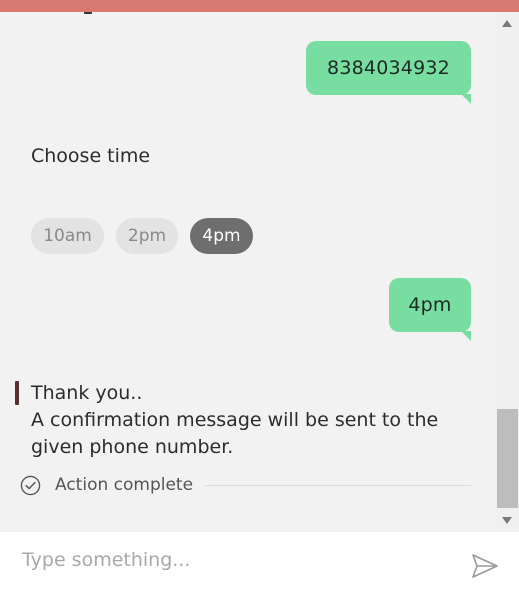  Describe the element at coordinates (124, 485) in the screenshot. I see `action-complete-label: Action complete` at that location.